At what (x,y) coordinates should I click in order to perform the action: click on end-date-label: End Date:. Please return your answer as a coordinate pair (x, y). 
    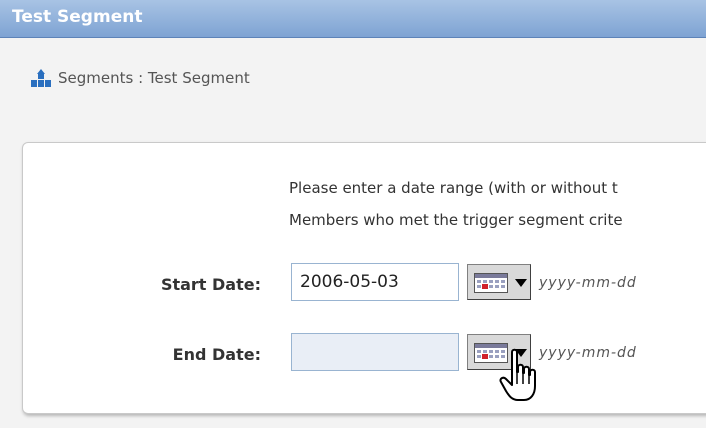
    Looking at the image, I should click on (216, 354).